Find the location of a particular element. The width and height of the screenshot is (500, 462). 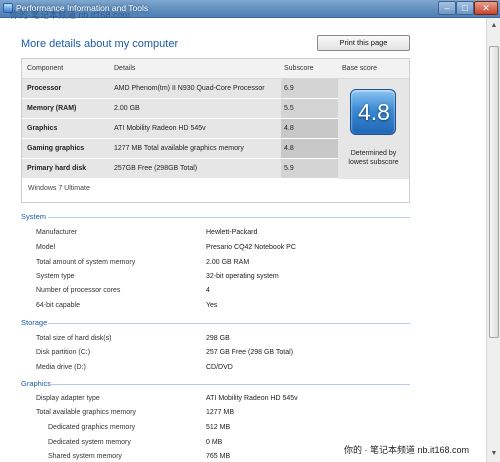

base-score-value: 4.8 is located at coordinates (374, 112).